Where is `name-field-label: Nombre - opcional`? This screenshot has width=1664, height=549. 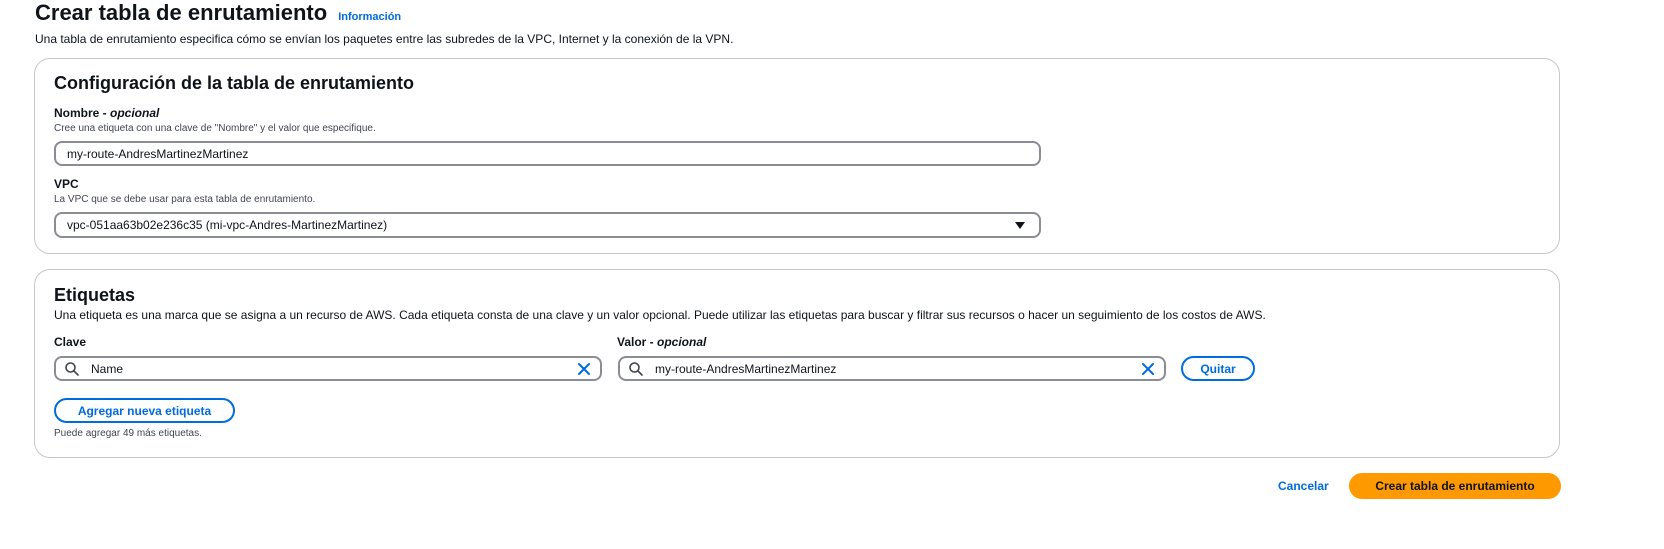 name-field-label: Nombre - opcional is located at coordinates (106, 113).